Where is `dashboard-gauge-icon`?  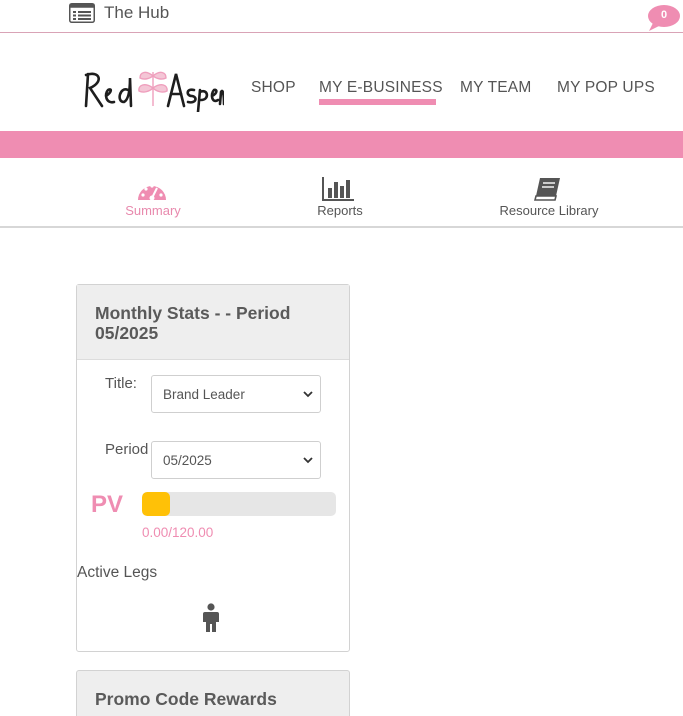
dashboard-gauge-icon is located at coordinates (152, 192).